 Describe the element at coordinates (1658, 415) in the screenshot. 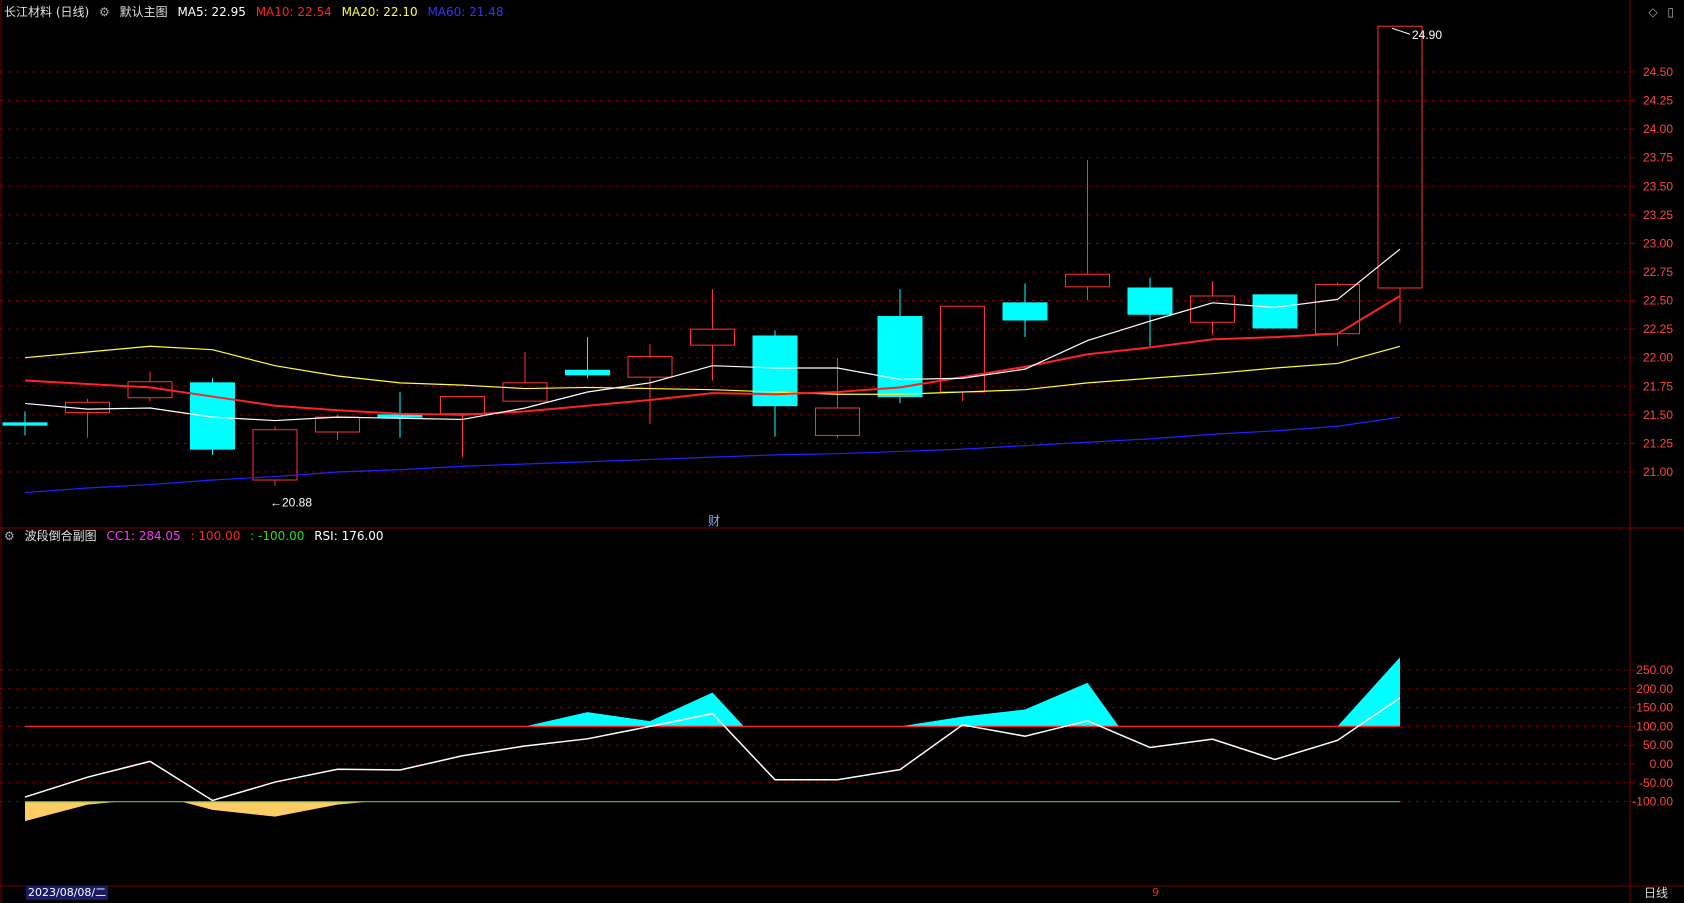

I see `main-tick-label: 21.50` at that location.